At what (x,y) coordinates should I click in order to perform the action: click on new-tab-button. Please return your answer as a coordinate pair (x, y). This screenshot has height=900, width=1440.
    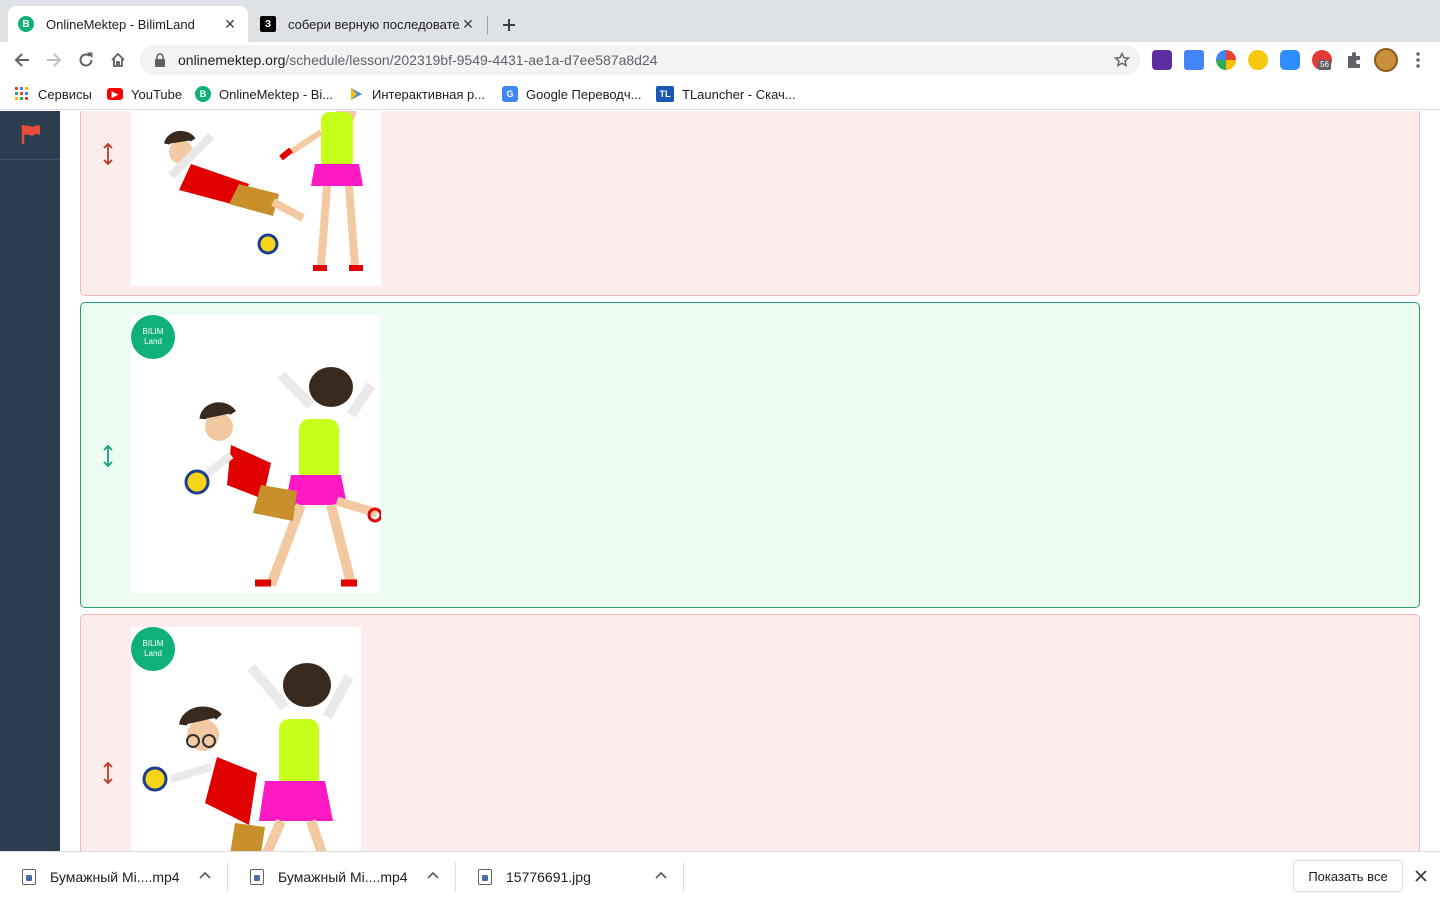
    Looking at the image, I should click on (509, 25).